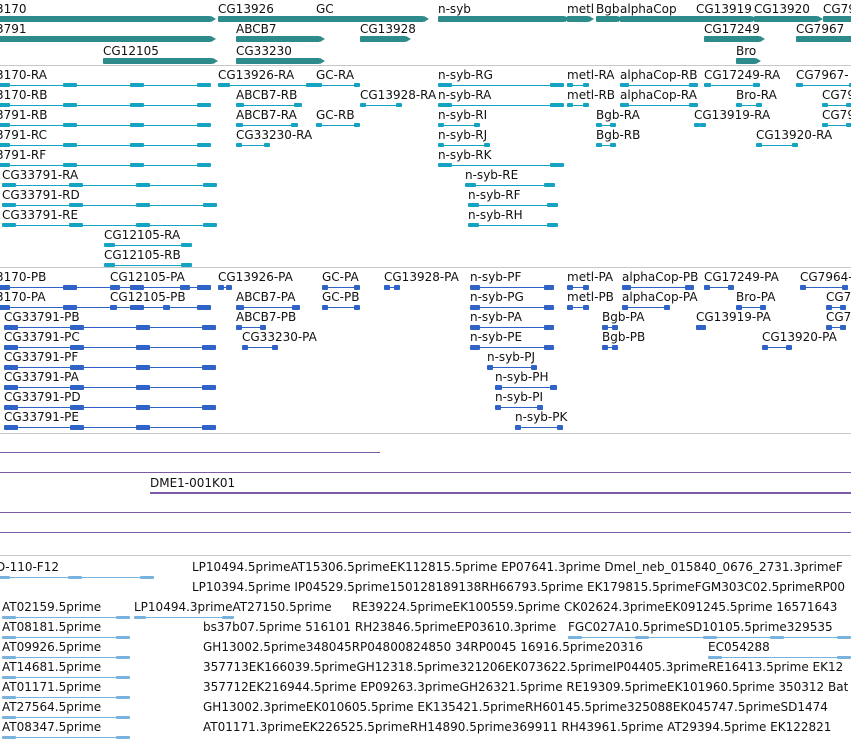 This screenshot has width=851, height=742. Describe the element at coordinates (777, 145) in the screenshot. I see `feature-glyph-cg13920-ra` at that location.